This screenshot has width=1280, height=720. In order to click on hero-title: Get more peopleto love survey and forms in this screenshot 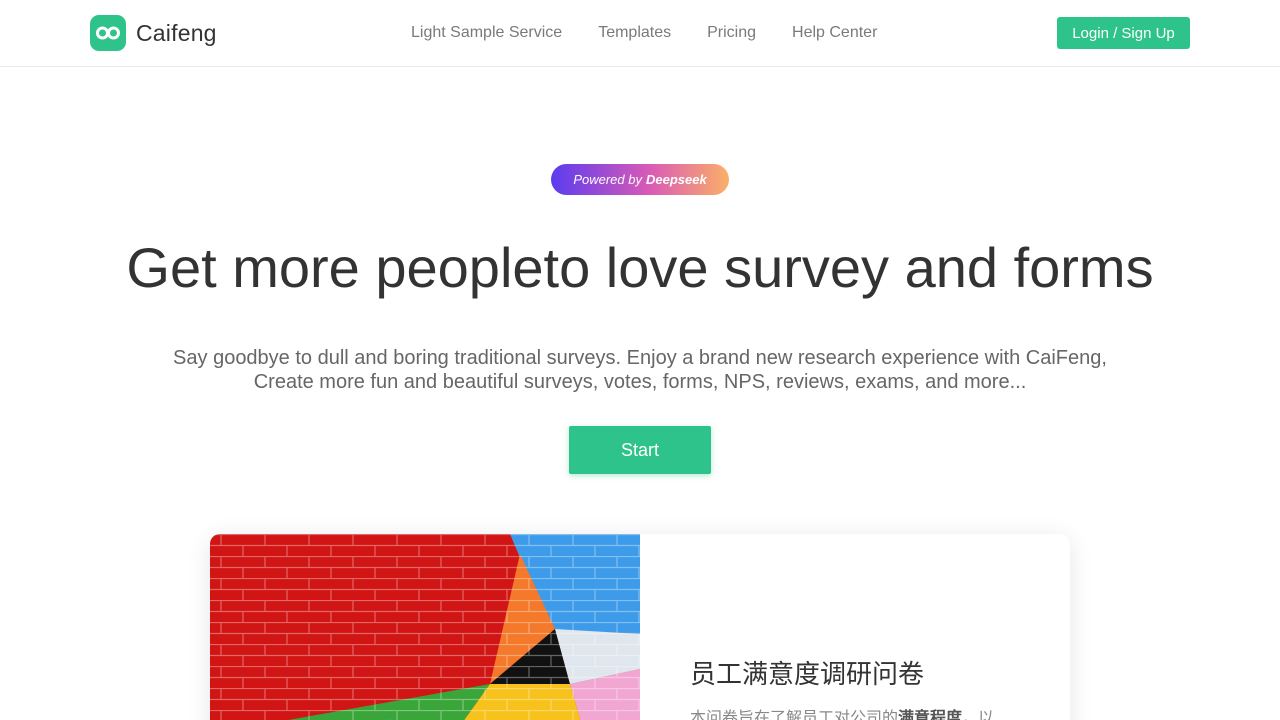, I will do `click(640, 267)`.